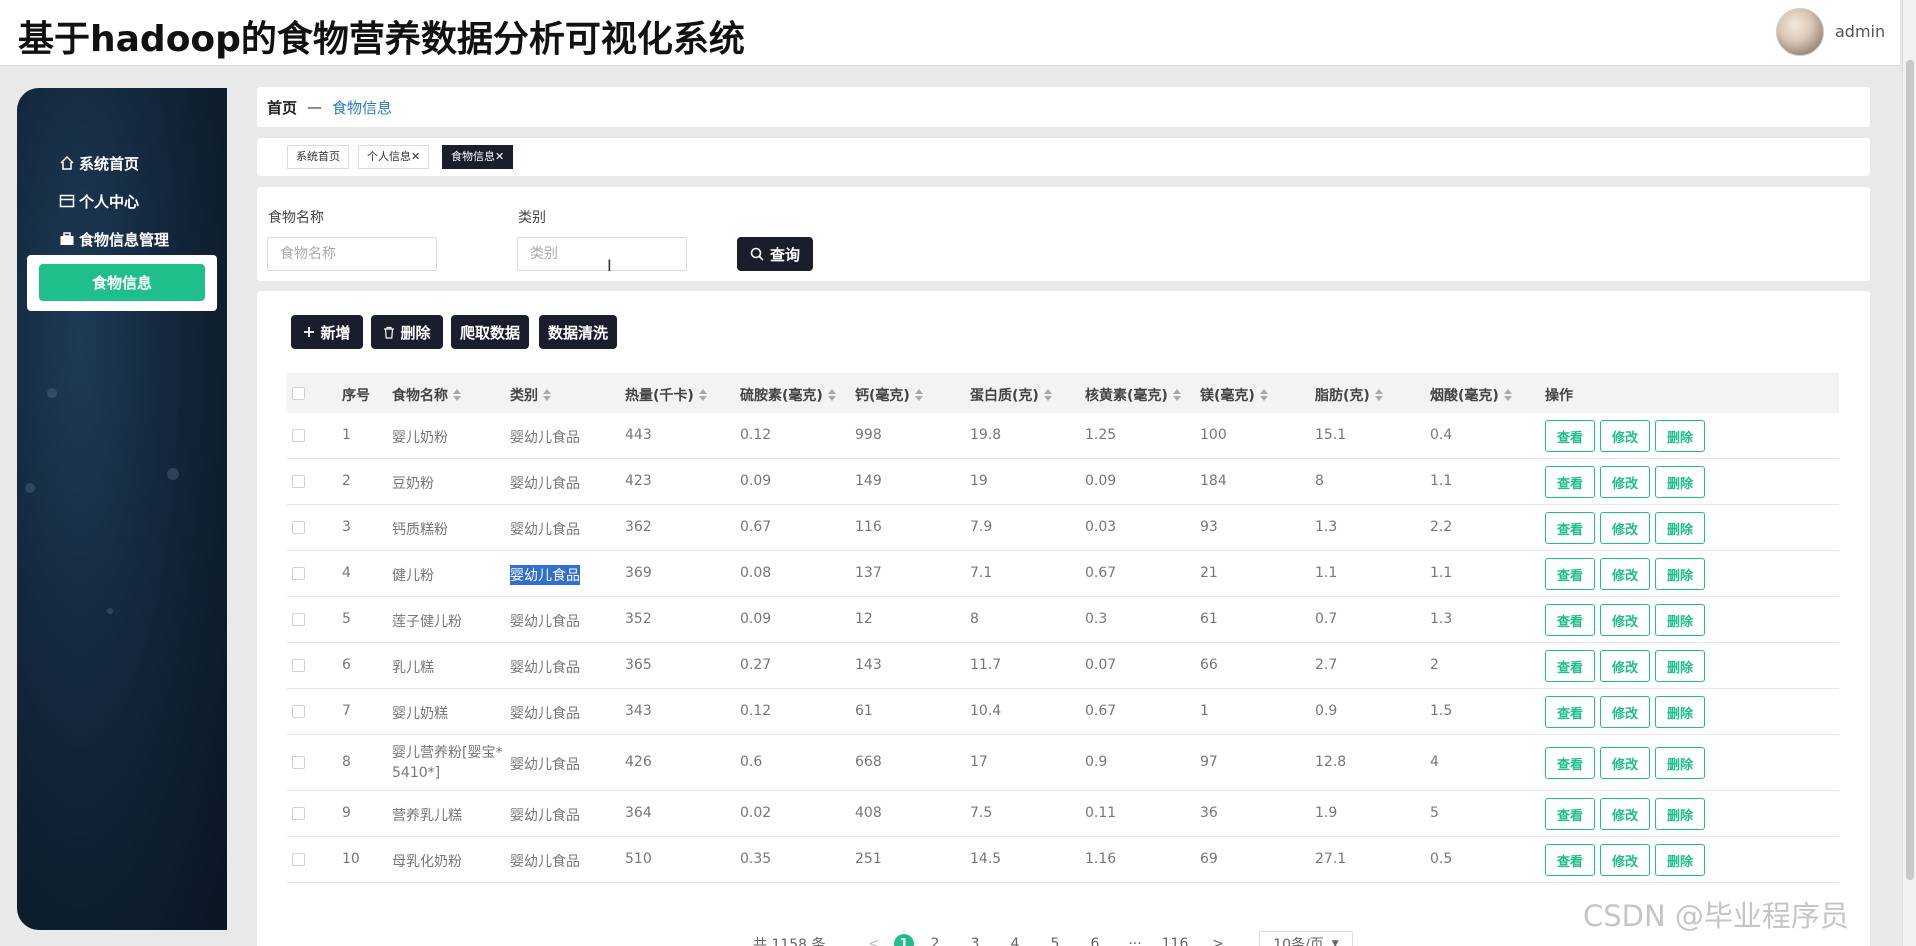  What do you see at coordinates (1015, 938) in the screenshot?
I see `page-4: 4` at bounding box center [1015, 938].